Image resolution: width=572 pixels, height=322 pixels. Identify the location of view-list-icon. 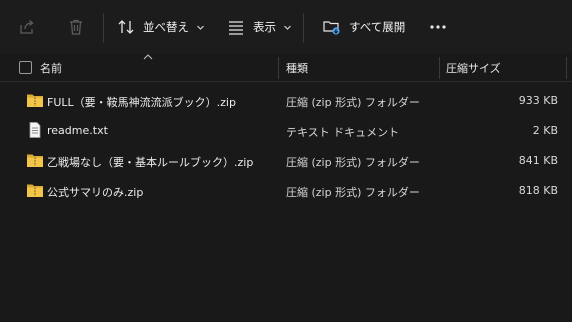
(236, 28).